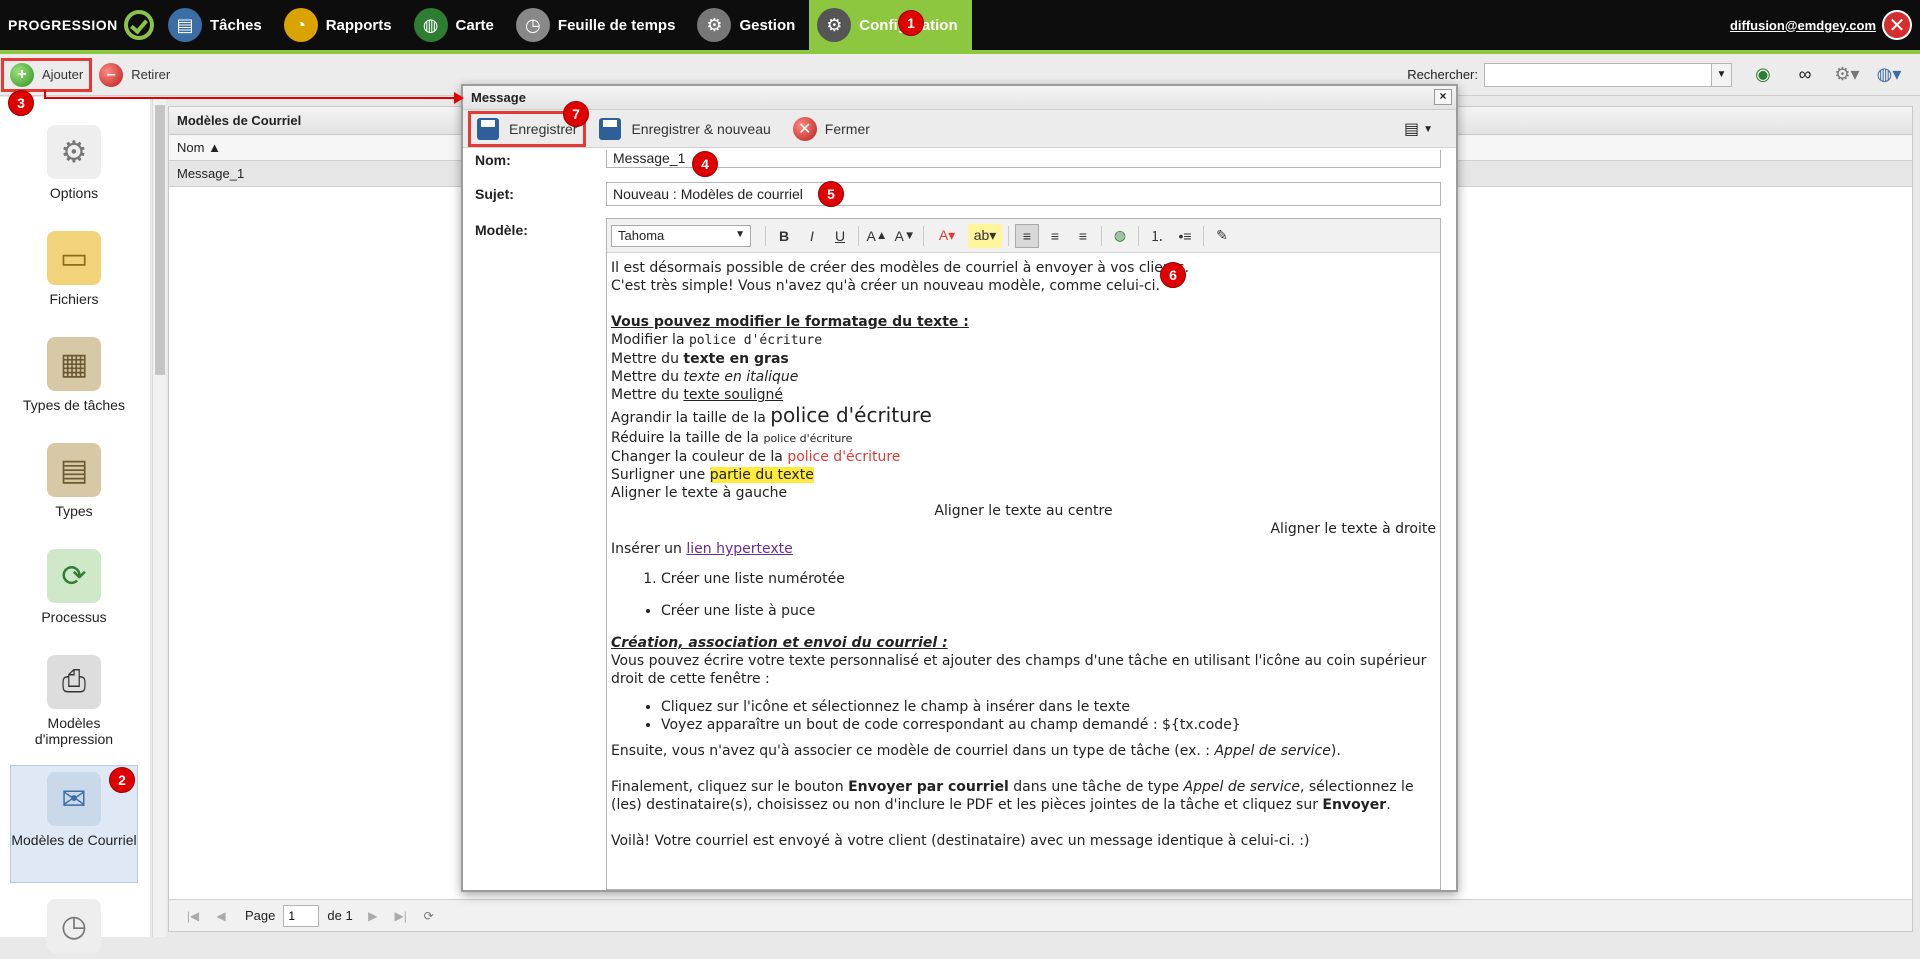 This screenshot has height=959, width=1920. I want to click on prev-page-icon: ◀, so click(221, 916).